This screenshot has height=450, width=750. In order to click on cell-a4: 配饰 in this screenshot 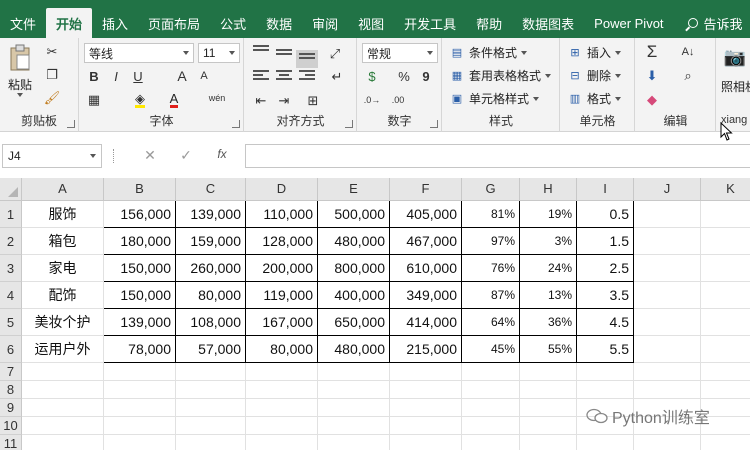, I will do `click(63, 295)`.